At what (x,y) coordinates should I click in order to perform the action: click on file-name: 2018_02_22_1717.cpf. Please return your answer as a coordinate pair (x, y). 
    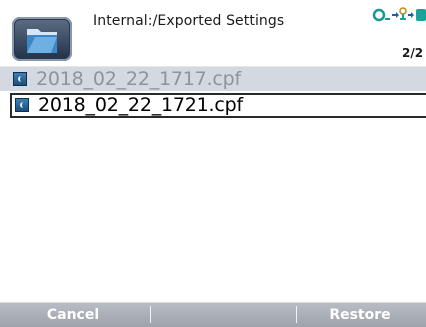
    Looking at the image, I should click on (138, 79).